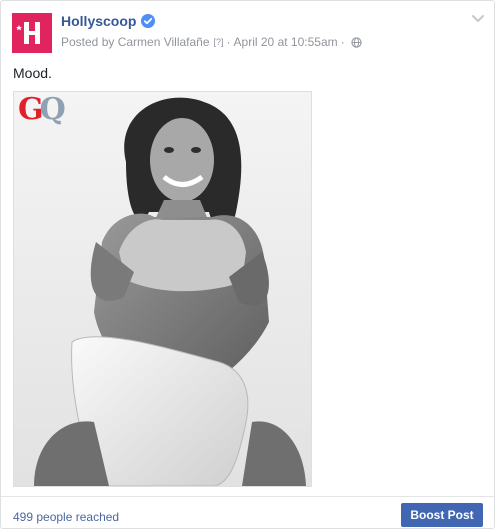  Describe the element at coordinates (442, 515) in the screenshot. I see `boost-post-button: Boost Post` at that location.